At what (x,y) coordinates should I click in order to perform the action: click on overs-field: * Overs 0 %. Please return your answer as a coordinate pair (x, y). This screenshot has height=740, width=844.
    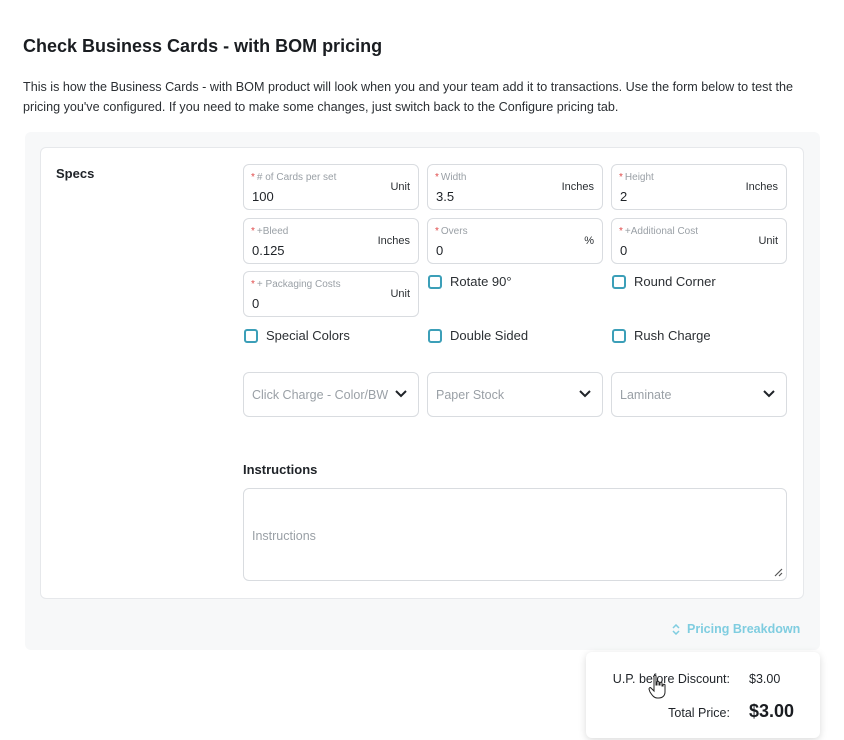
    Looking at the image, I should click on (515, 241).